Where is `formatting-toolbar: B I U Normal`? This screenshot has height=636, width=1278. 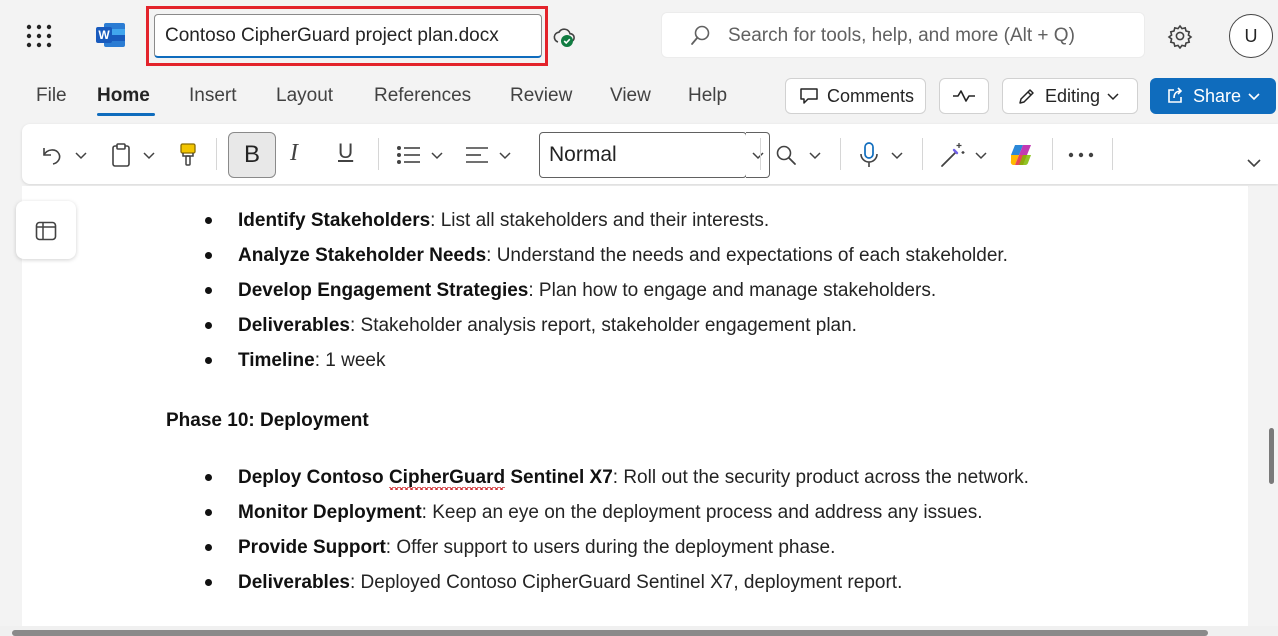 formatting-toolbar: B I U Normal is located at coordinates (650, 154).